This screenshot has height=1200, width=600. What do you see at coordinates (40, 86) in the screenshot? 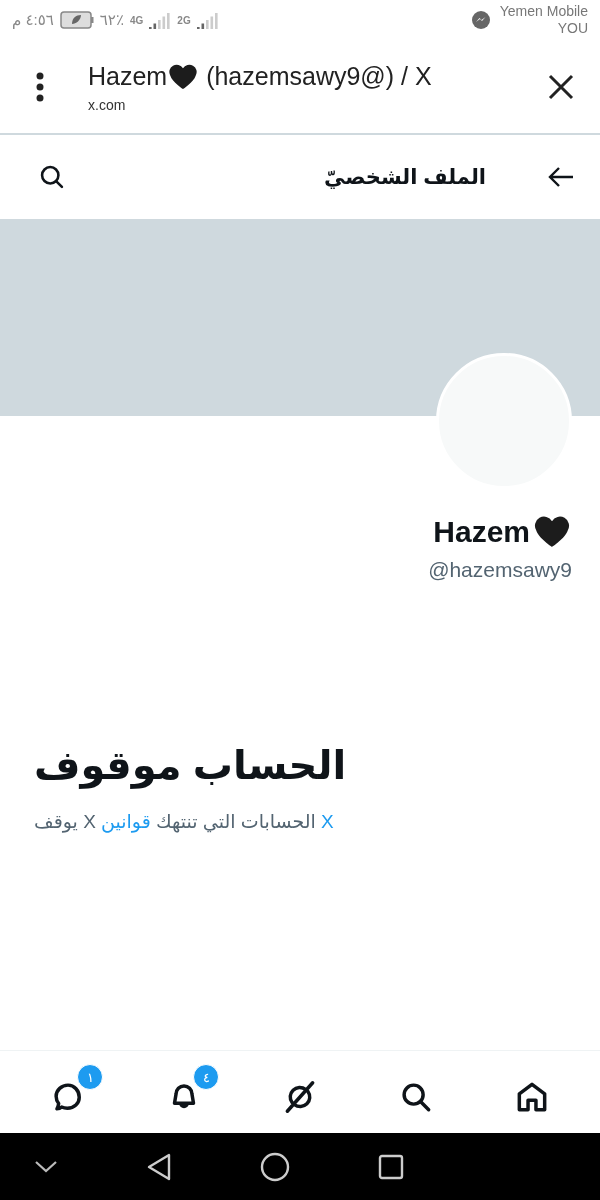
I see `menu-icon` at bounding box center [40, 86].